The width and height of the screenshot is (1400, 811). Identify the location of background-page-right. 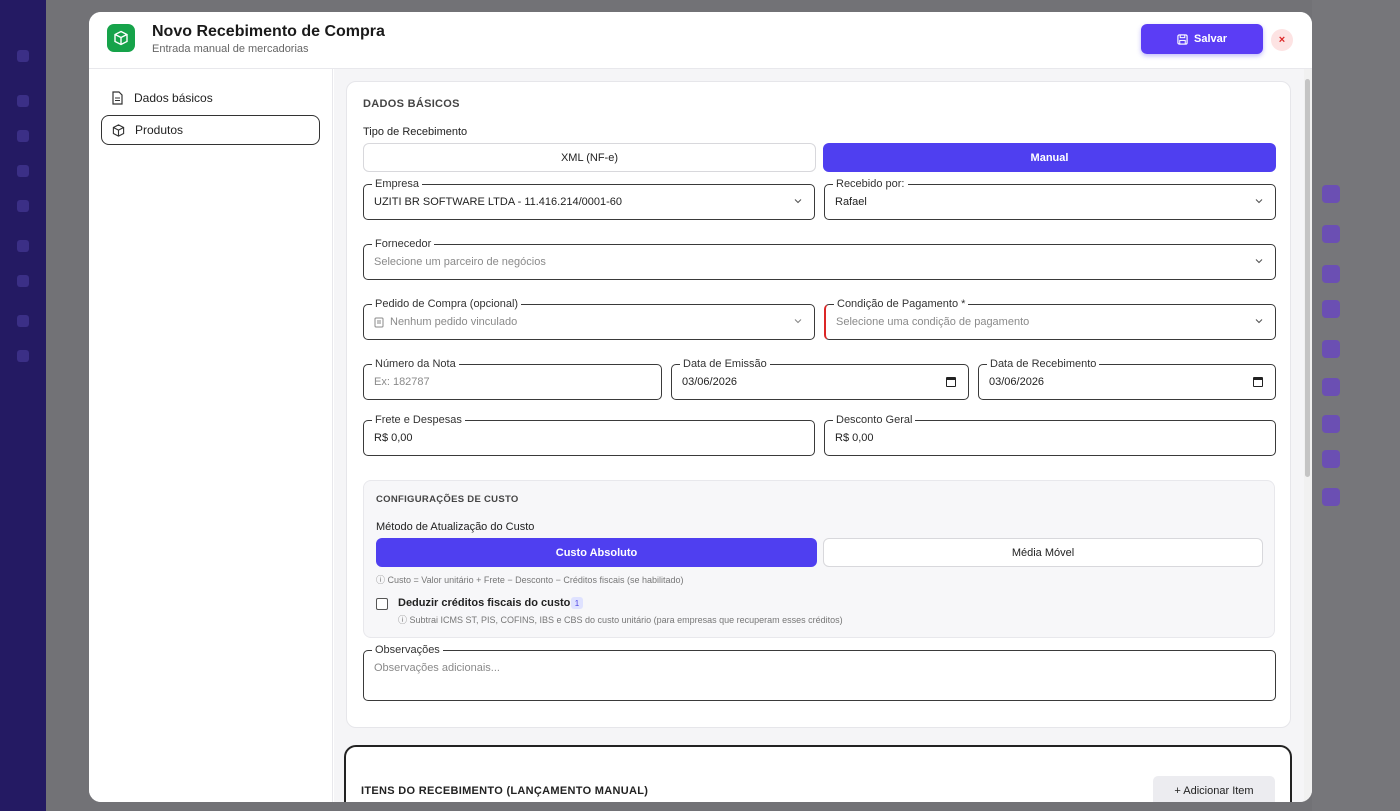
(1356, 405).